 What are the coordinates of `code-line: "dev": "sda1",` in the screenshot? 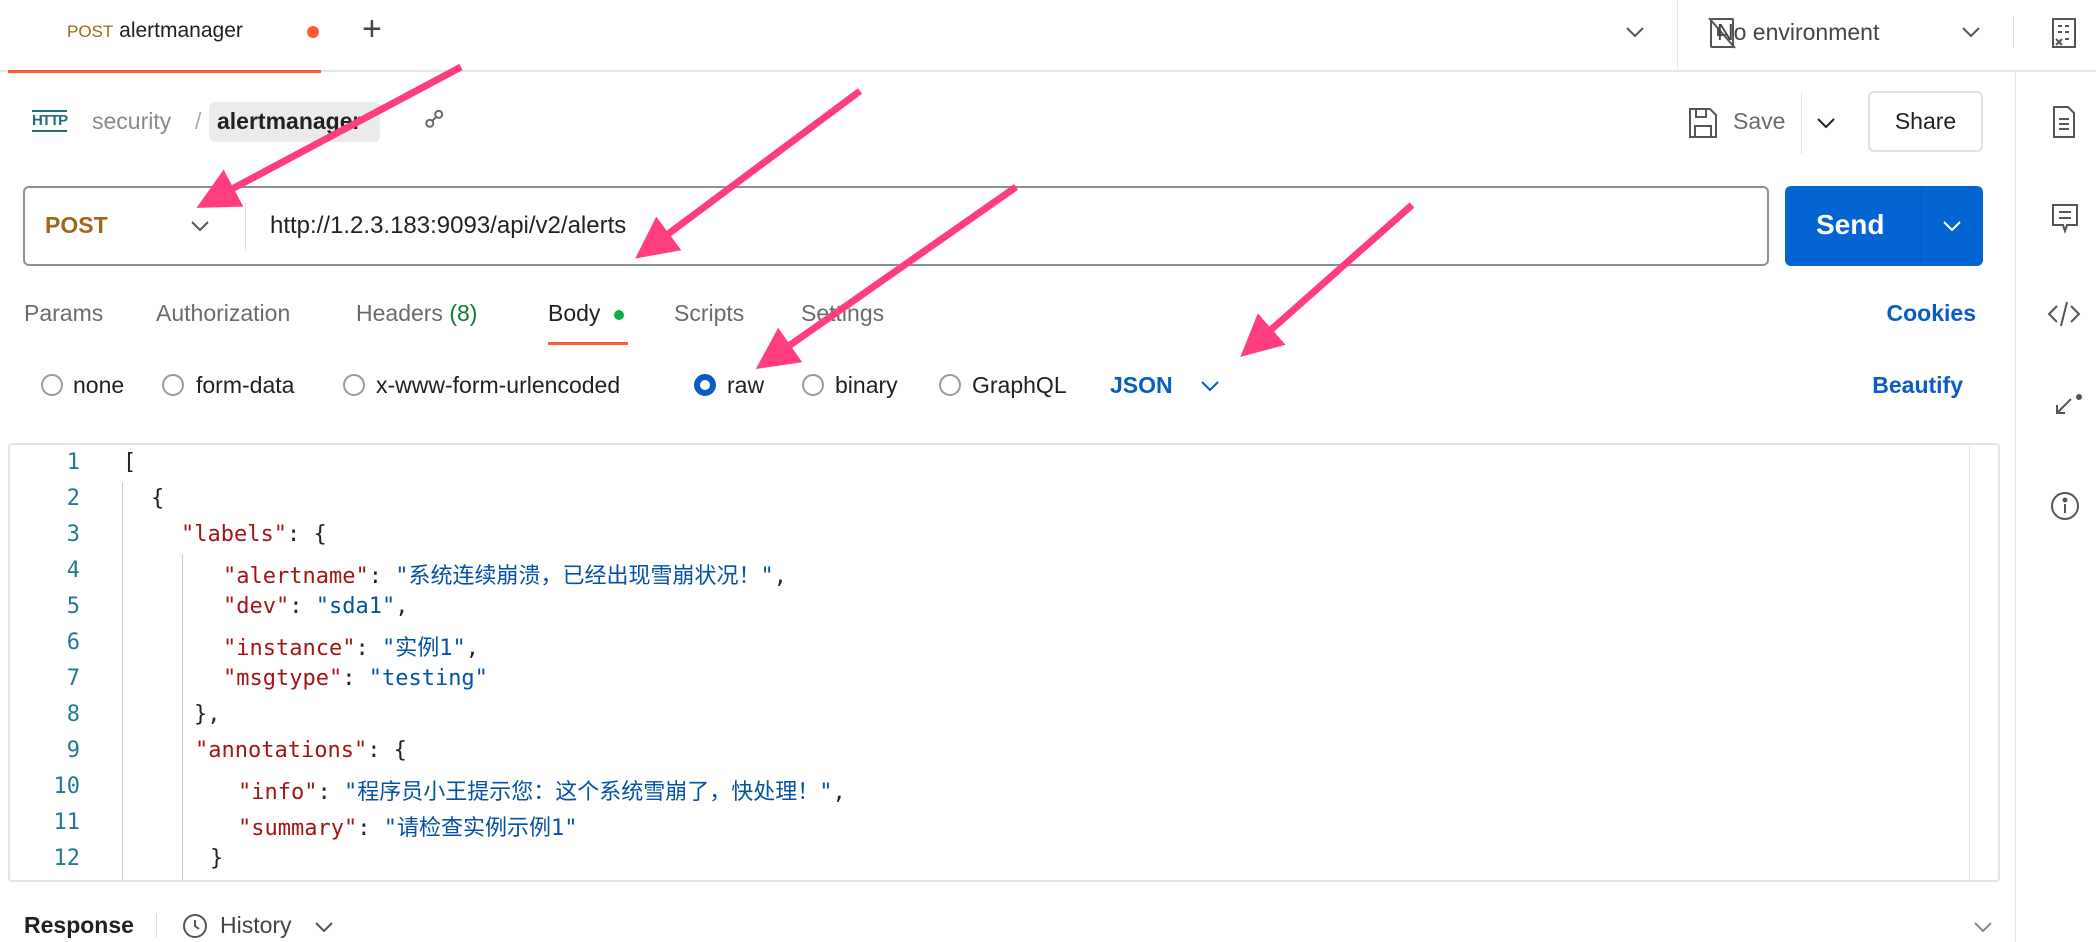 It's located at (315, 606).